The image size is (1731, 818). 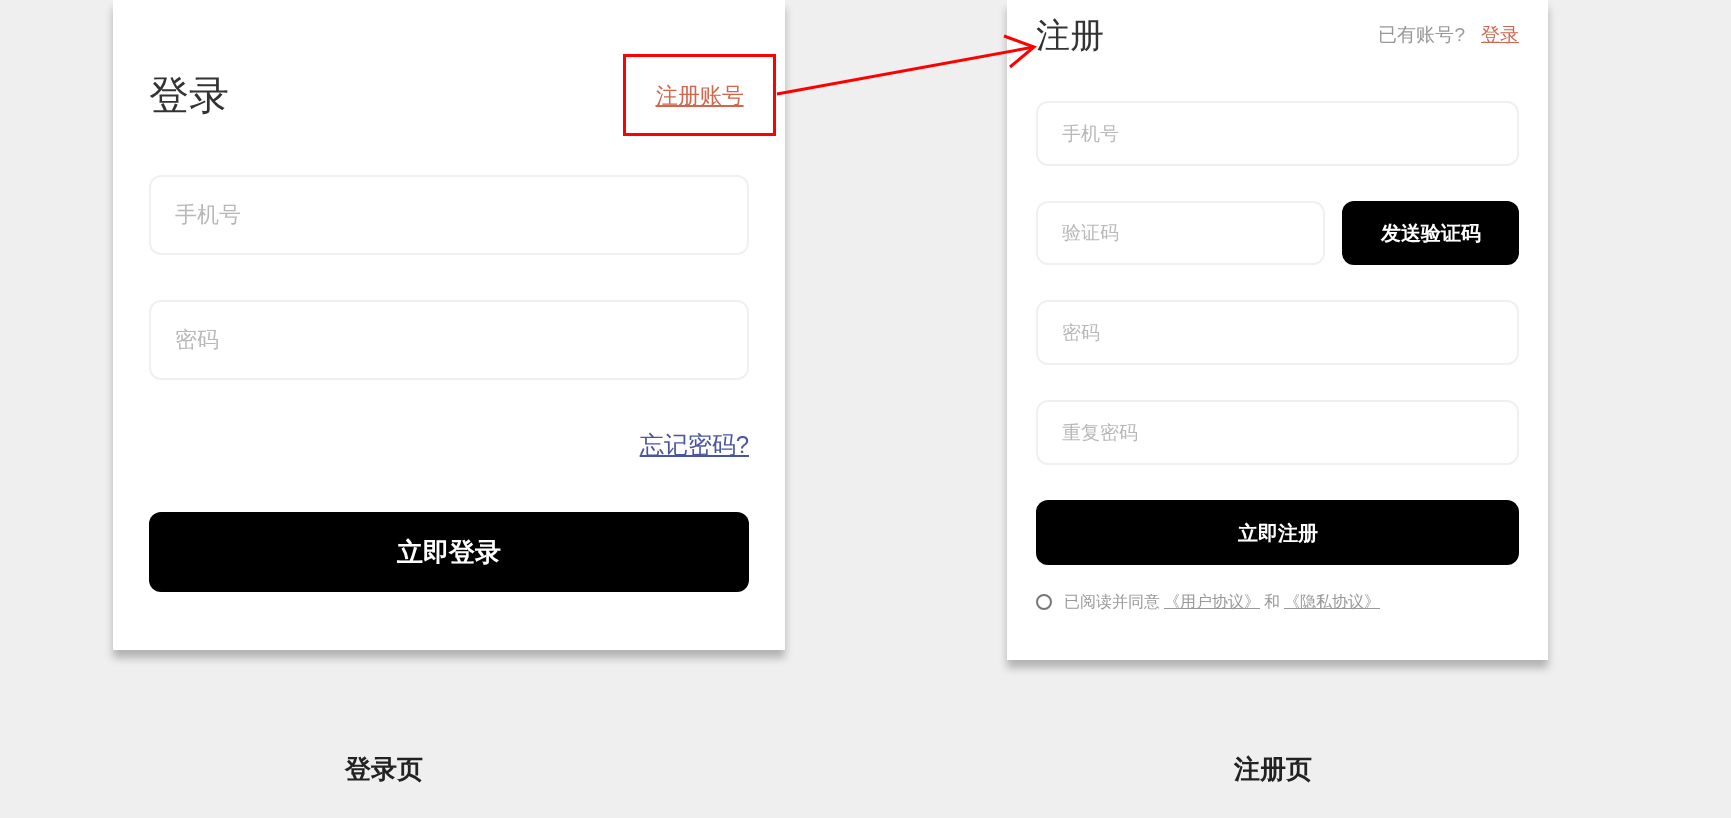 I want to click on page-title: 登录, so click(x=189, y=95).